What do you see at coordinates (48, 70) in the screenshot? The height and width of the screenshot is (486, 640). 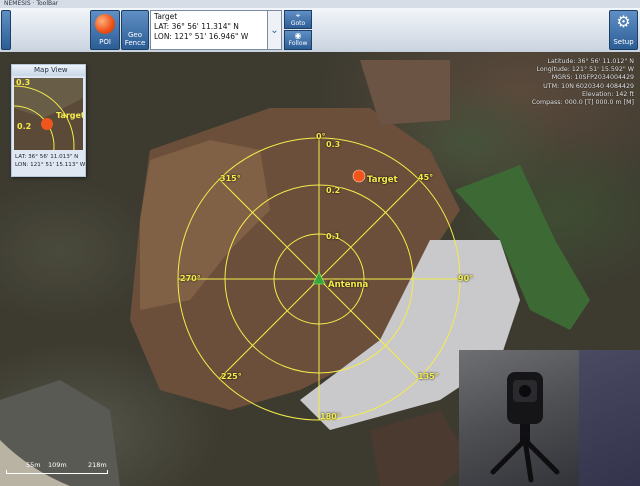 I see `map-view-title: Map View` at bounding box center [48, 70].